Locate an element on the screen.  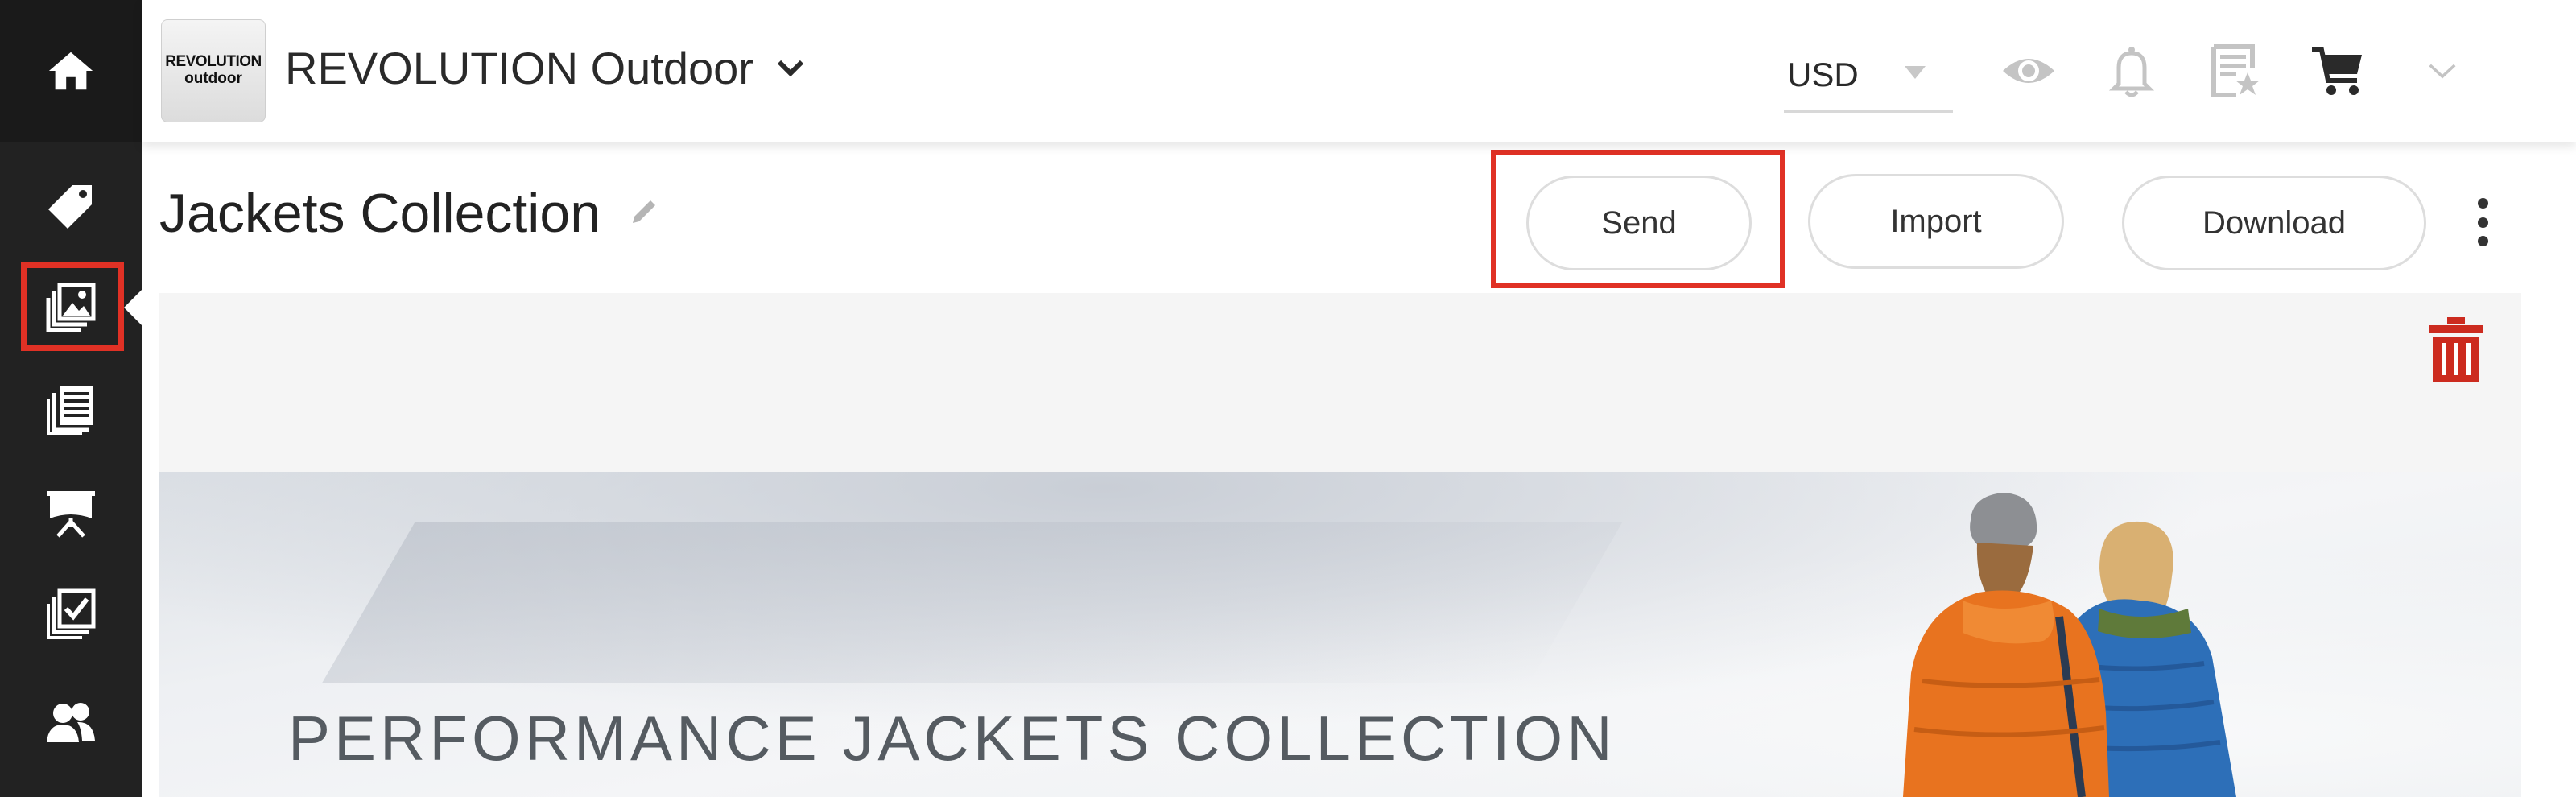
edit-title-button is located at coordinates (644, 214).